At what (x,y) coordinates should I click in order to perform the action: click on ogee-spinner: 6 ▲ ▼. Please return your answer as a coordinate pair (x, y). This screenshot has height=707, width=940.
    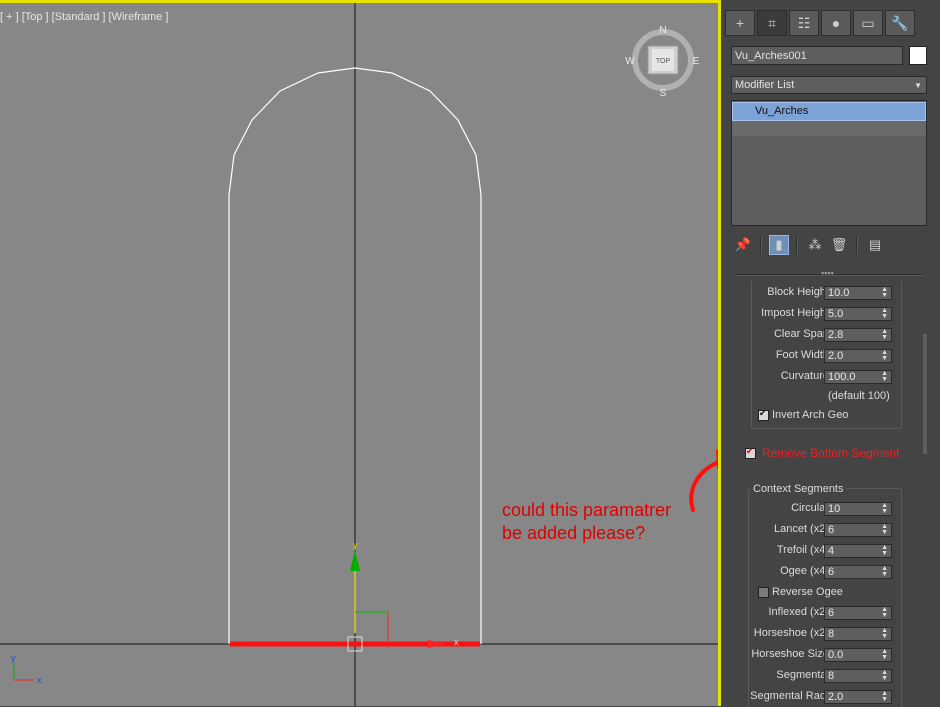
    Looking at the image, I should click on (858, 572).